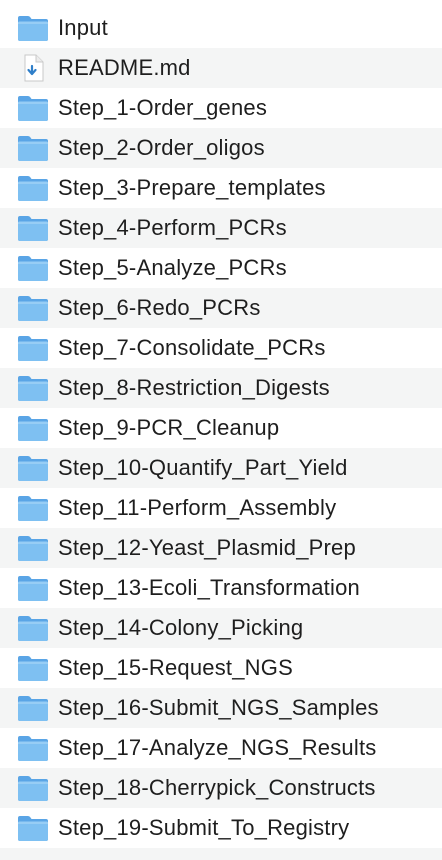 Image resolution: width=442 pixels, height=860 pixels. Describe the element at coordinates (169, 427) in the screenshot. I see `item-name: Step_9-PCR_Cleanup` at that location.